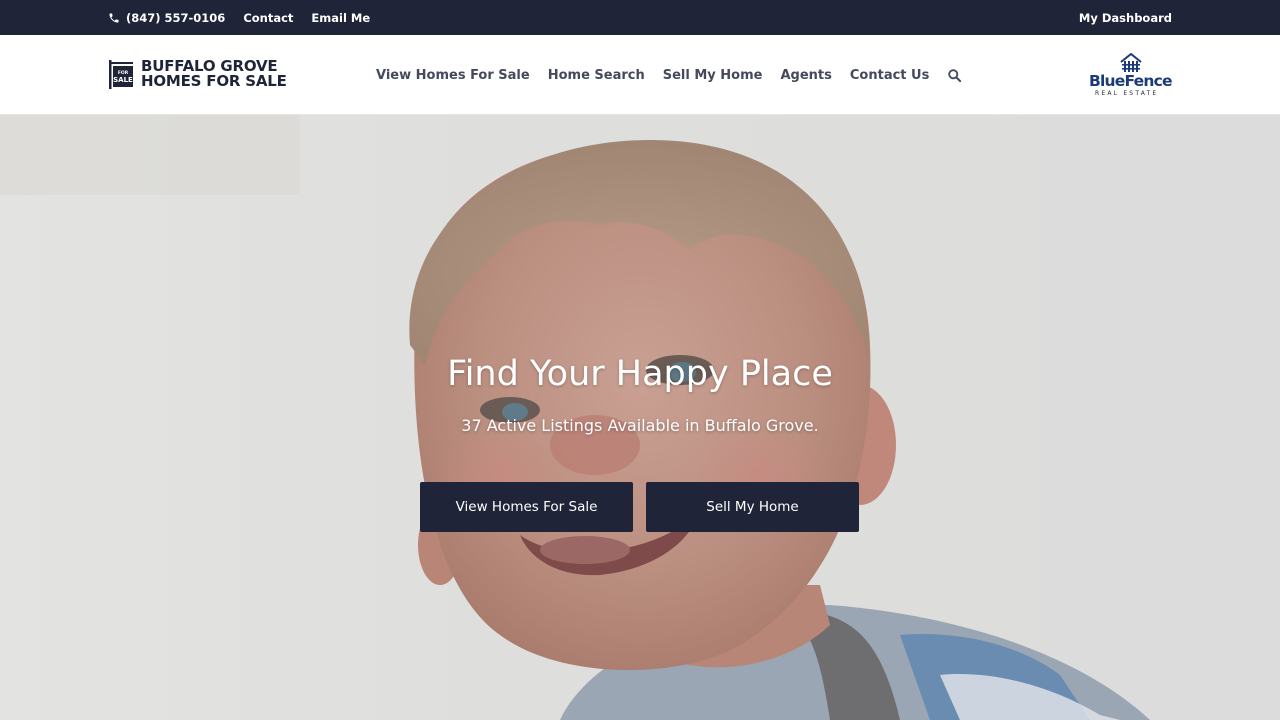  I want to click on logo-text: BUFFALO GROVE HOMES FOR SALE, so click(214, 74).